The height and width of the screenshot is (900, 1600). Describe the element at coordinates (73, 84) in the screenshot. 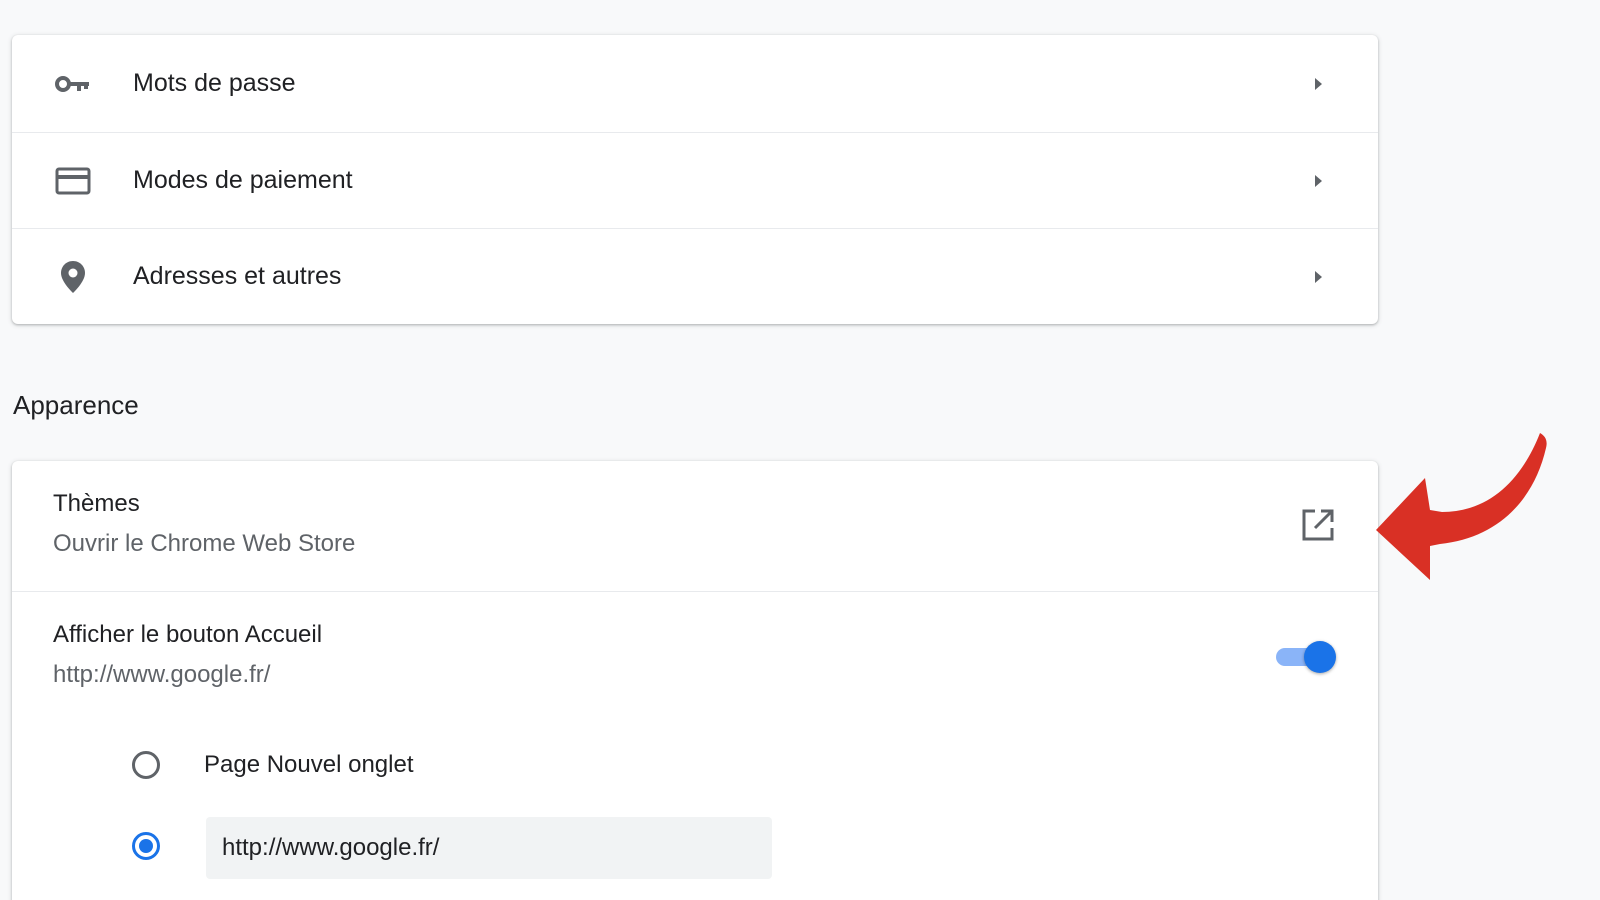

I see `key-icon` at that location.